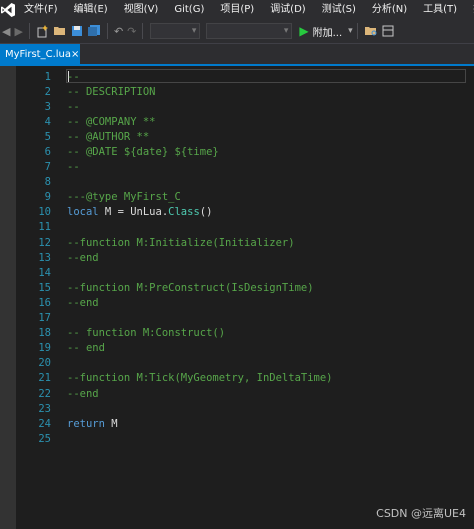  What do you see at coordinates (339, 9) in the screenshot?
I see `menu-item: 测试(S)` at bounding box center [339, 9].